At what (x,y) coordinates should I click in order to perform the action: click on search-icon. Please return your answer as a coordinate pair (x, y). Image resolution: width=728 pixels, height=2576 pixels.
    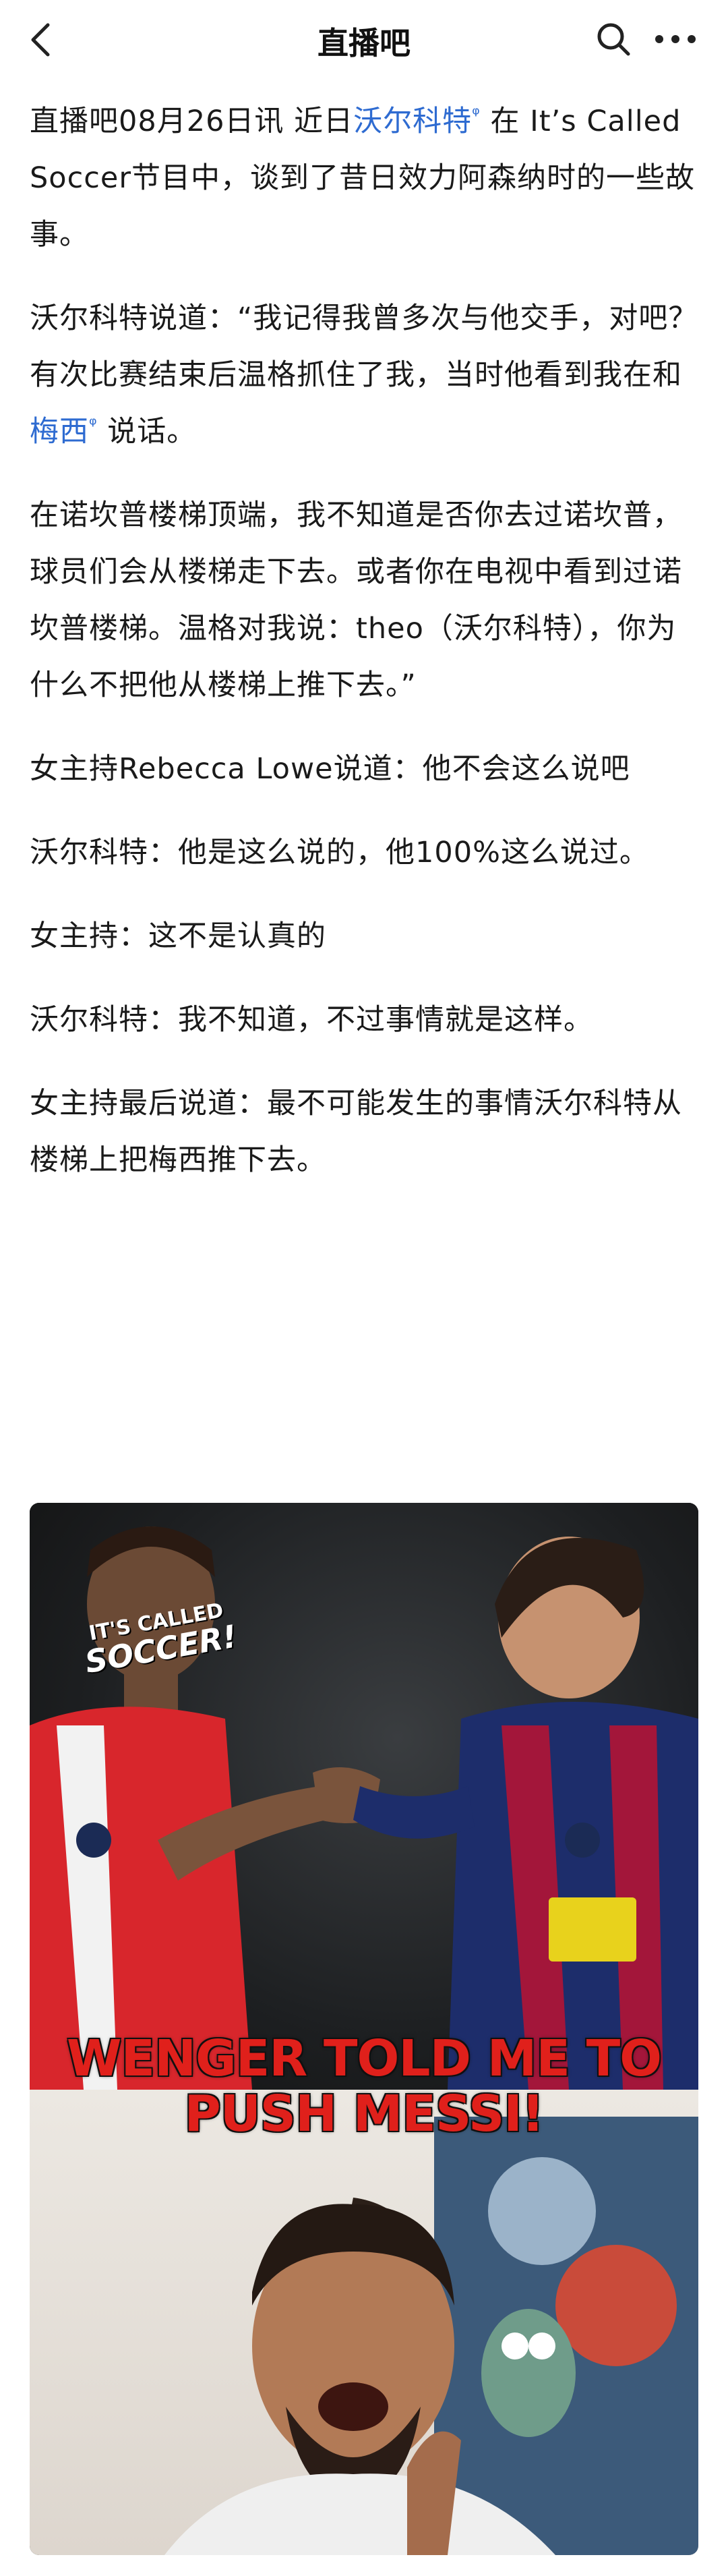
    Looking at the image, I should click on (613, 39).